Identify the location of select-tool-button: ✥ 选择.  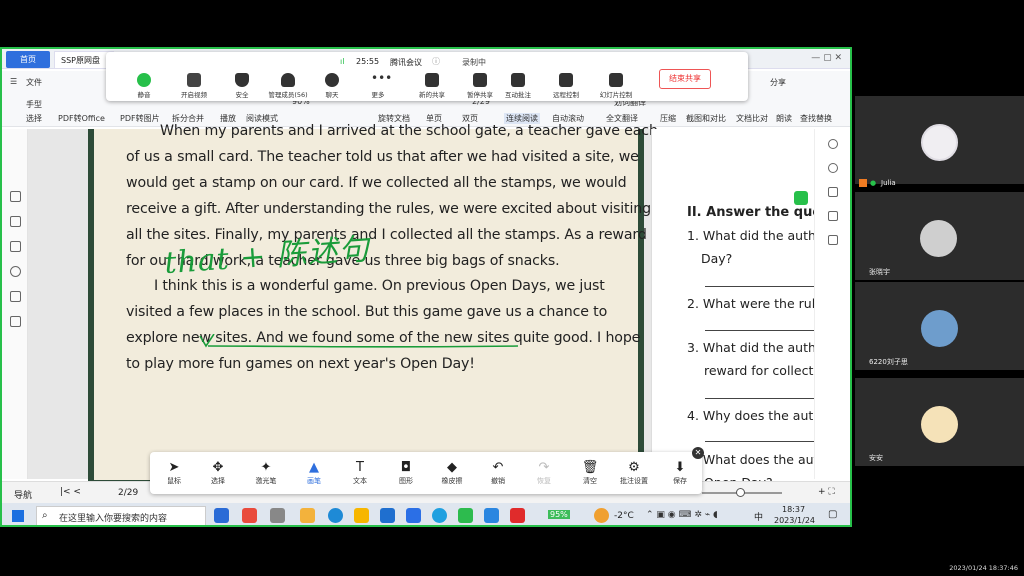
(218, 473).